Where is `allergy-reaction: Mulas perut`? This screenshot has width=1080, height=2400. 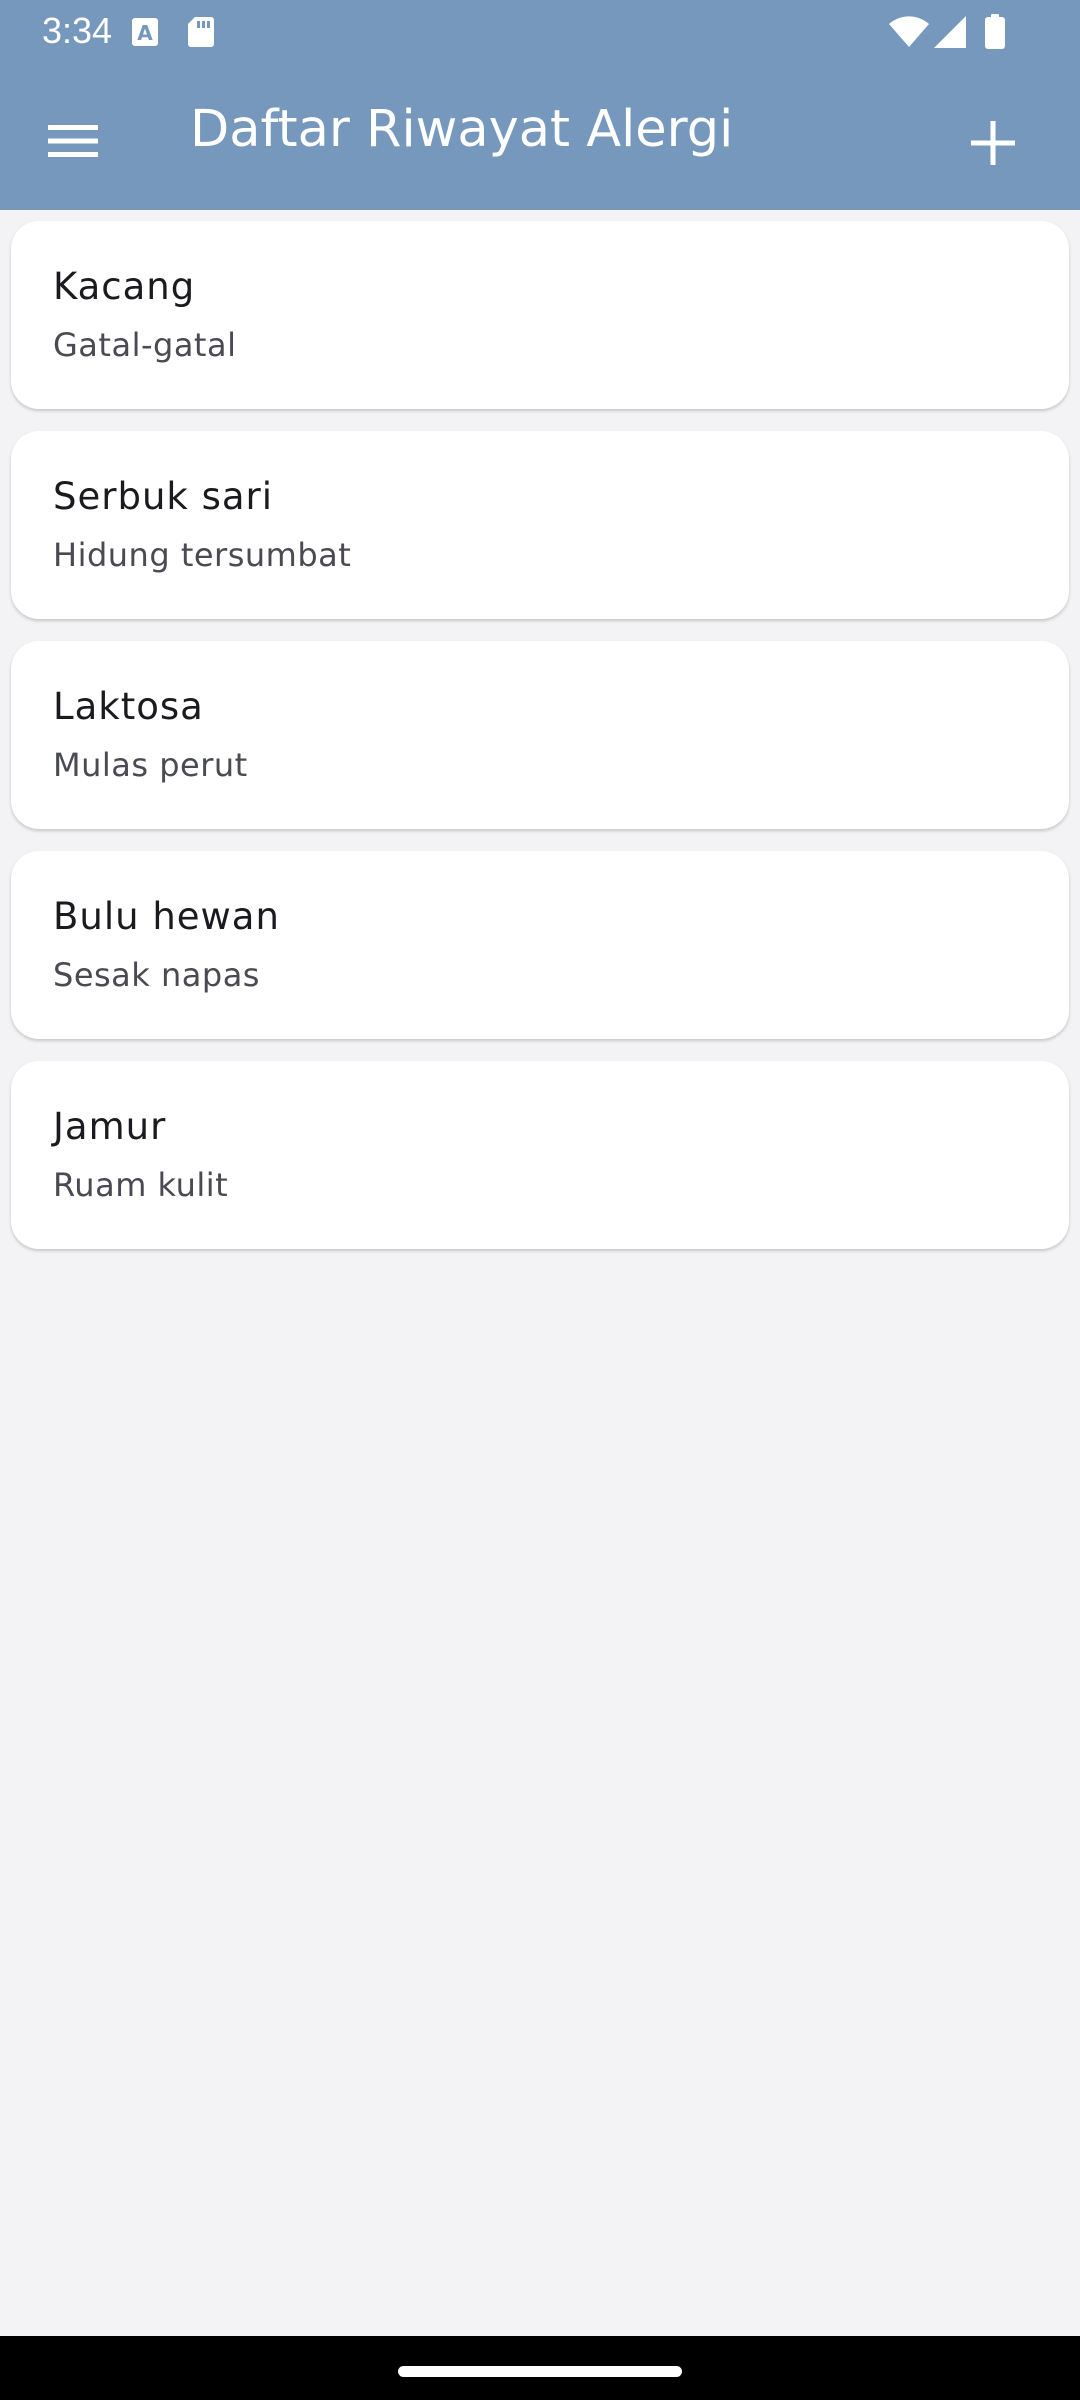
allergy-reaction: Mulas perut is located at coordinates (150, 765).